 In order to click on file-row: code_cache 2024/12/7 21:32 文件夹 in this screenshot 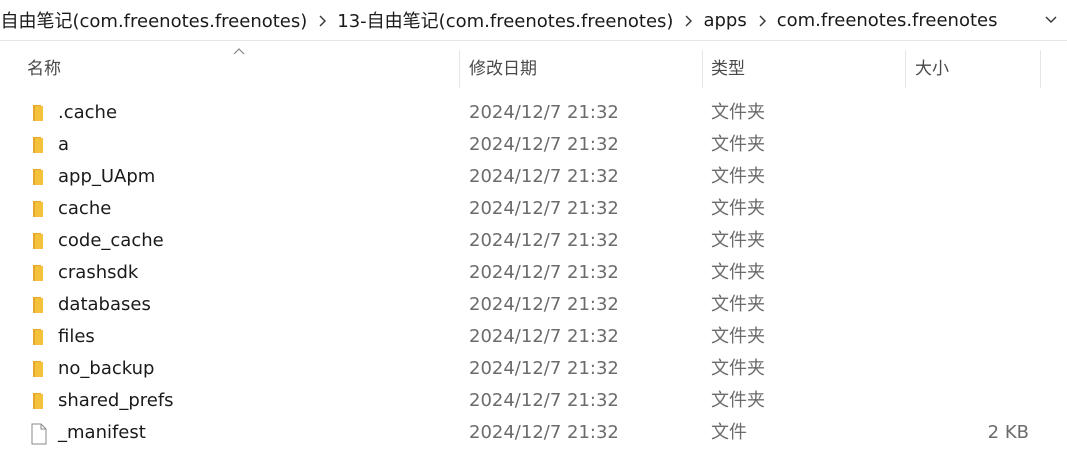, I will do `click(533, 241)`.